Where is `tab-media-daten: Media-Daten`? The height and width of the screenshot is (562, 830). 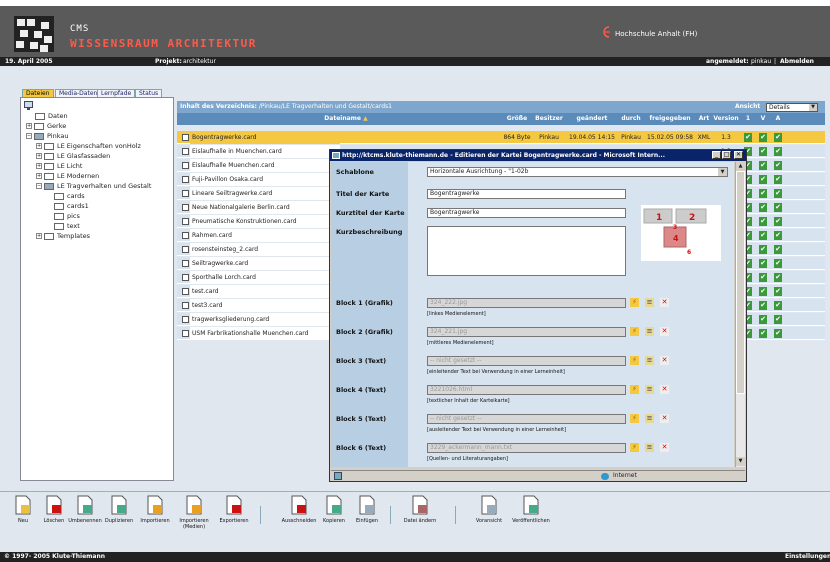 tab-media-daten: Media-Daten is located at coordinates (78, 93).